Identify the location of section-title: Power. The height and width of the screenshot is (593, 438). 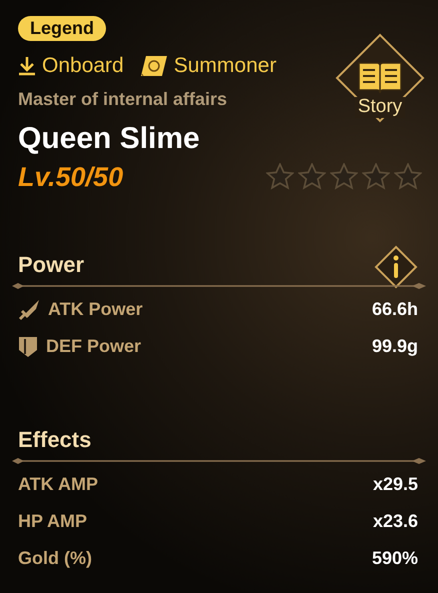
(51, 265).